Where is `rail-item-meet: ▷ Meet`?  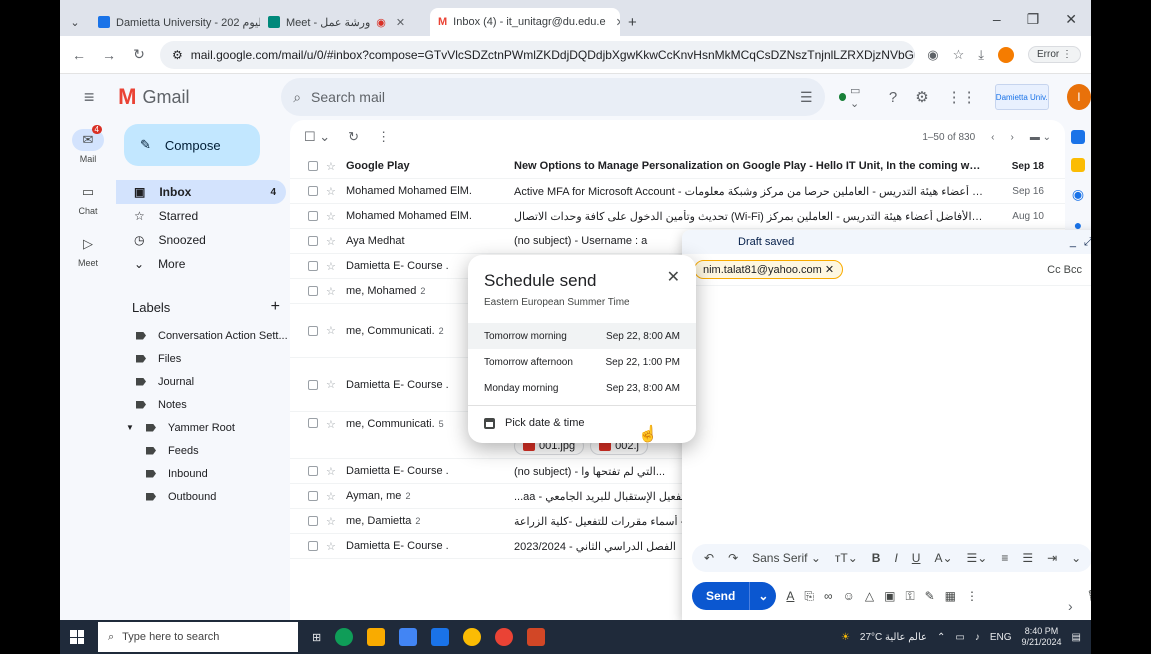 rail-item-meet: ▷ Meet is located at coordinates (88, 250).